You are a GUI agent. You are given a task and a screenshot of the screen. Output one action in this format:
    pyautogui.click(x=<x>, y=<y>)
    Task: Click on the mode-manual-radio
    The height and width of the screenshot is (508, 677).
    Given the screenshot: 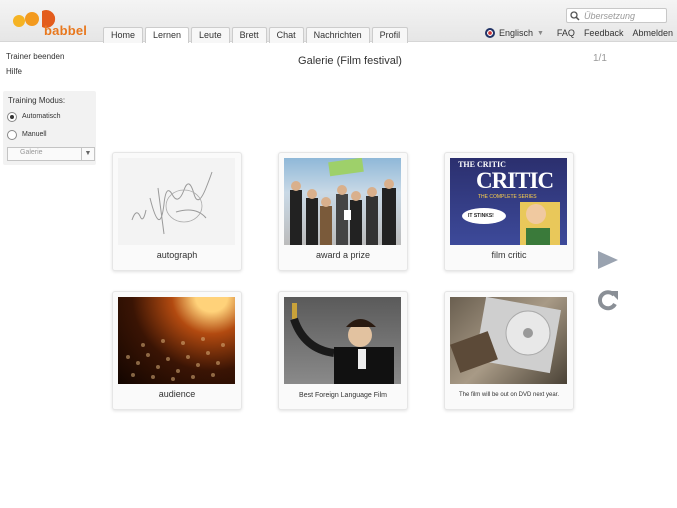 What is the action you would take?
    pyautogui.click(x=12, y=135)
    